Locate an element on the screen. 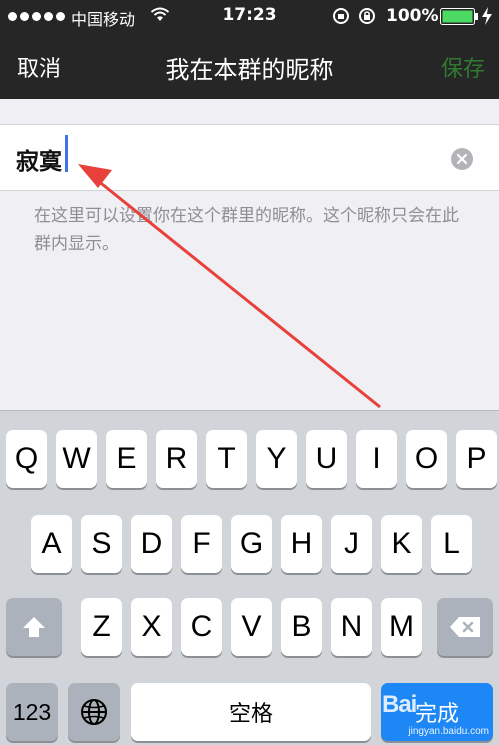  nav-bar: 取消 我在本群的昵称 保存 is located at coordinates (249, 66).